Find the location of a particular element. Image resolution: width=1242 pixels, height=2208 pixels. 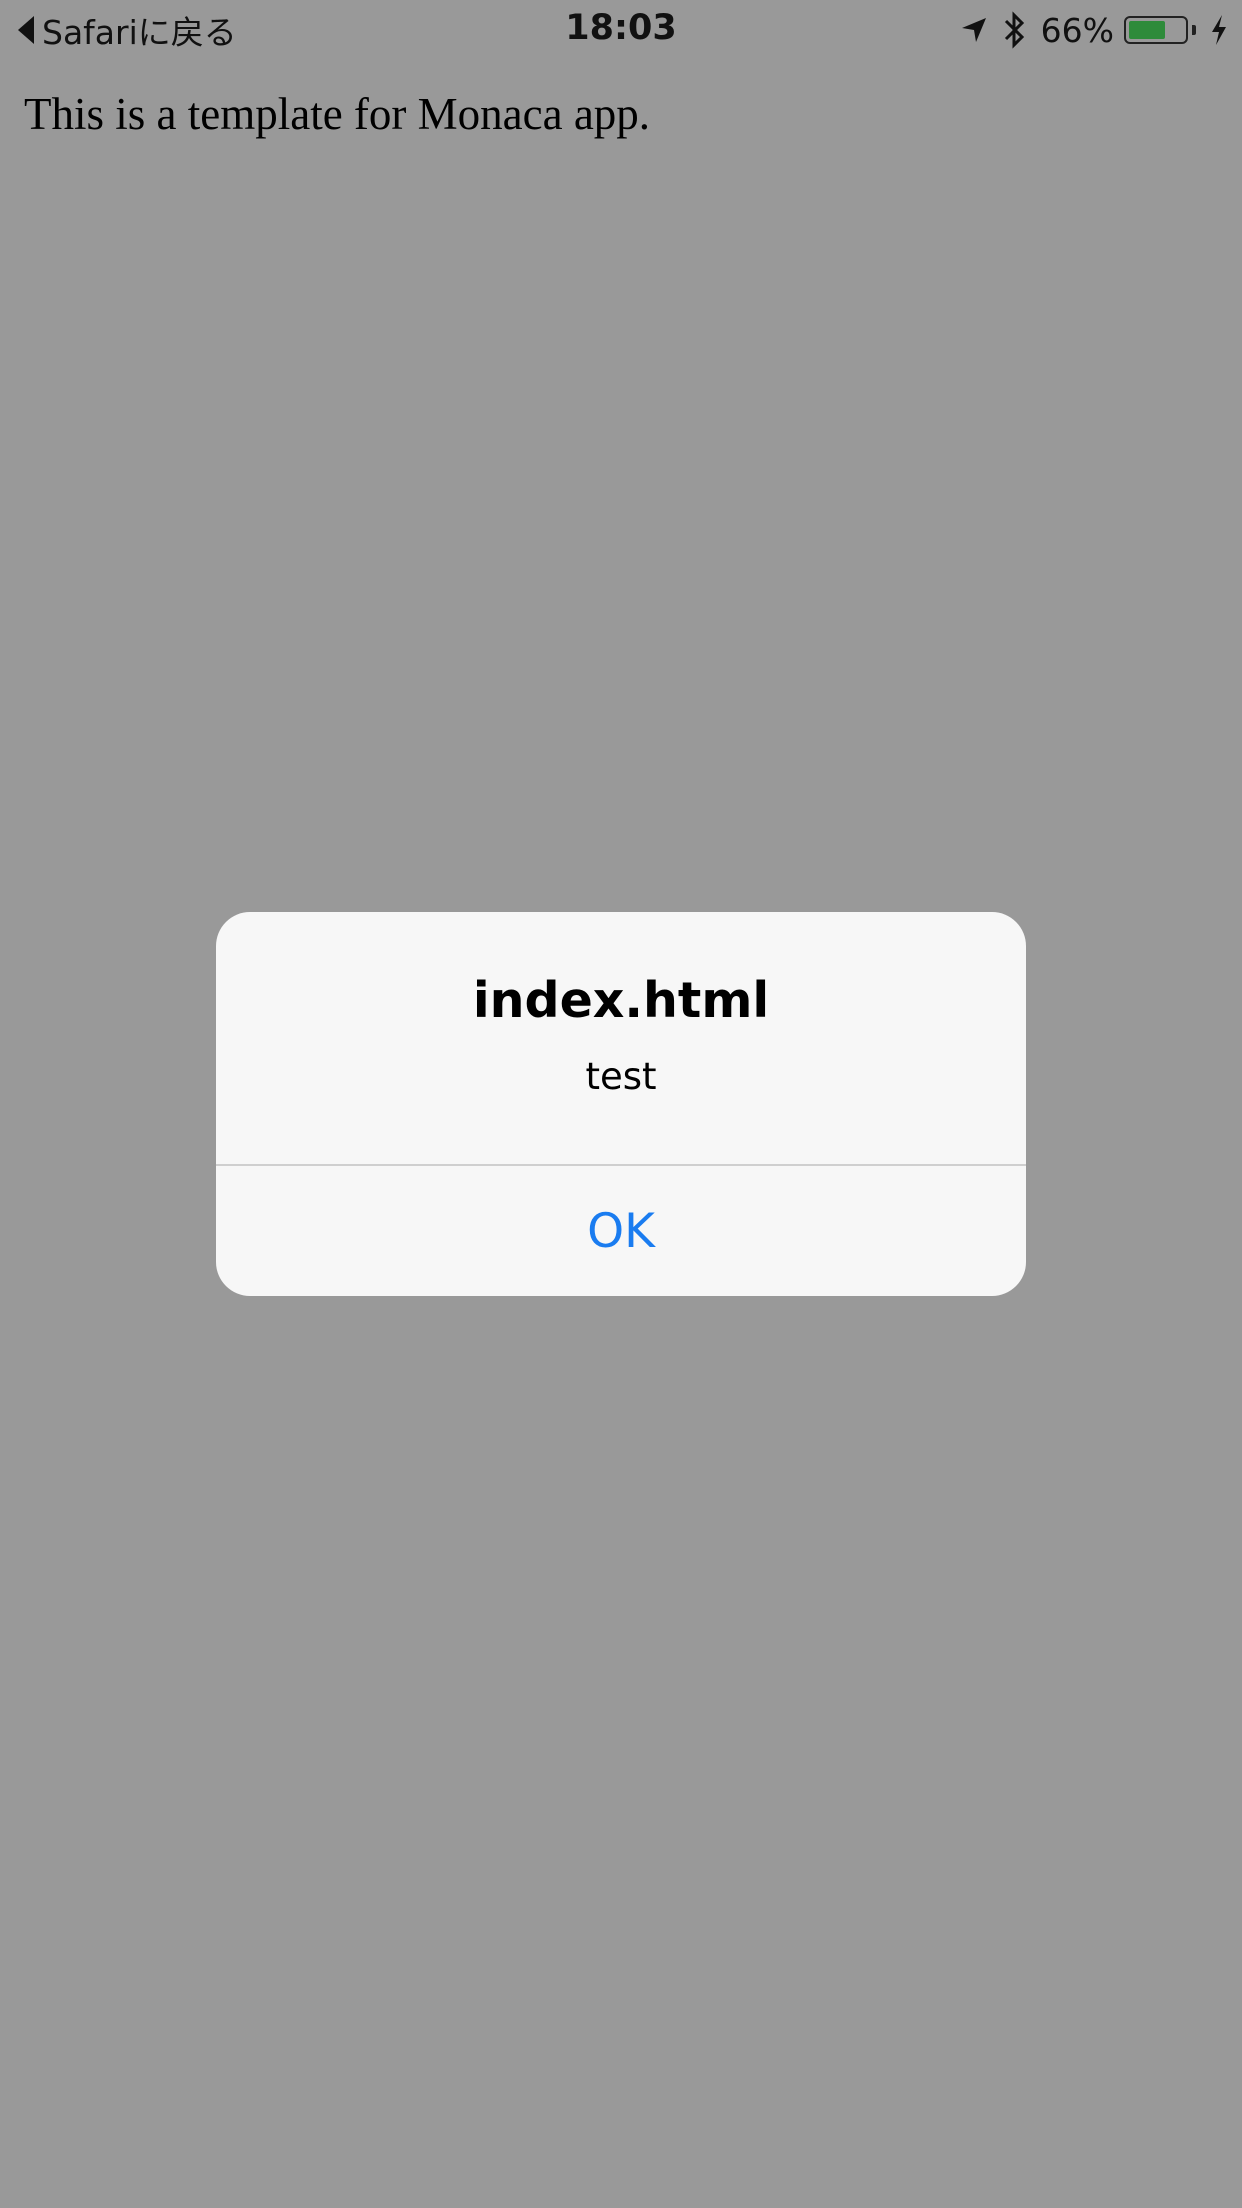

battery-cap is located at coordinates (1194, 30).